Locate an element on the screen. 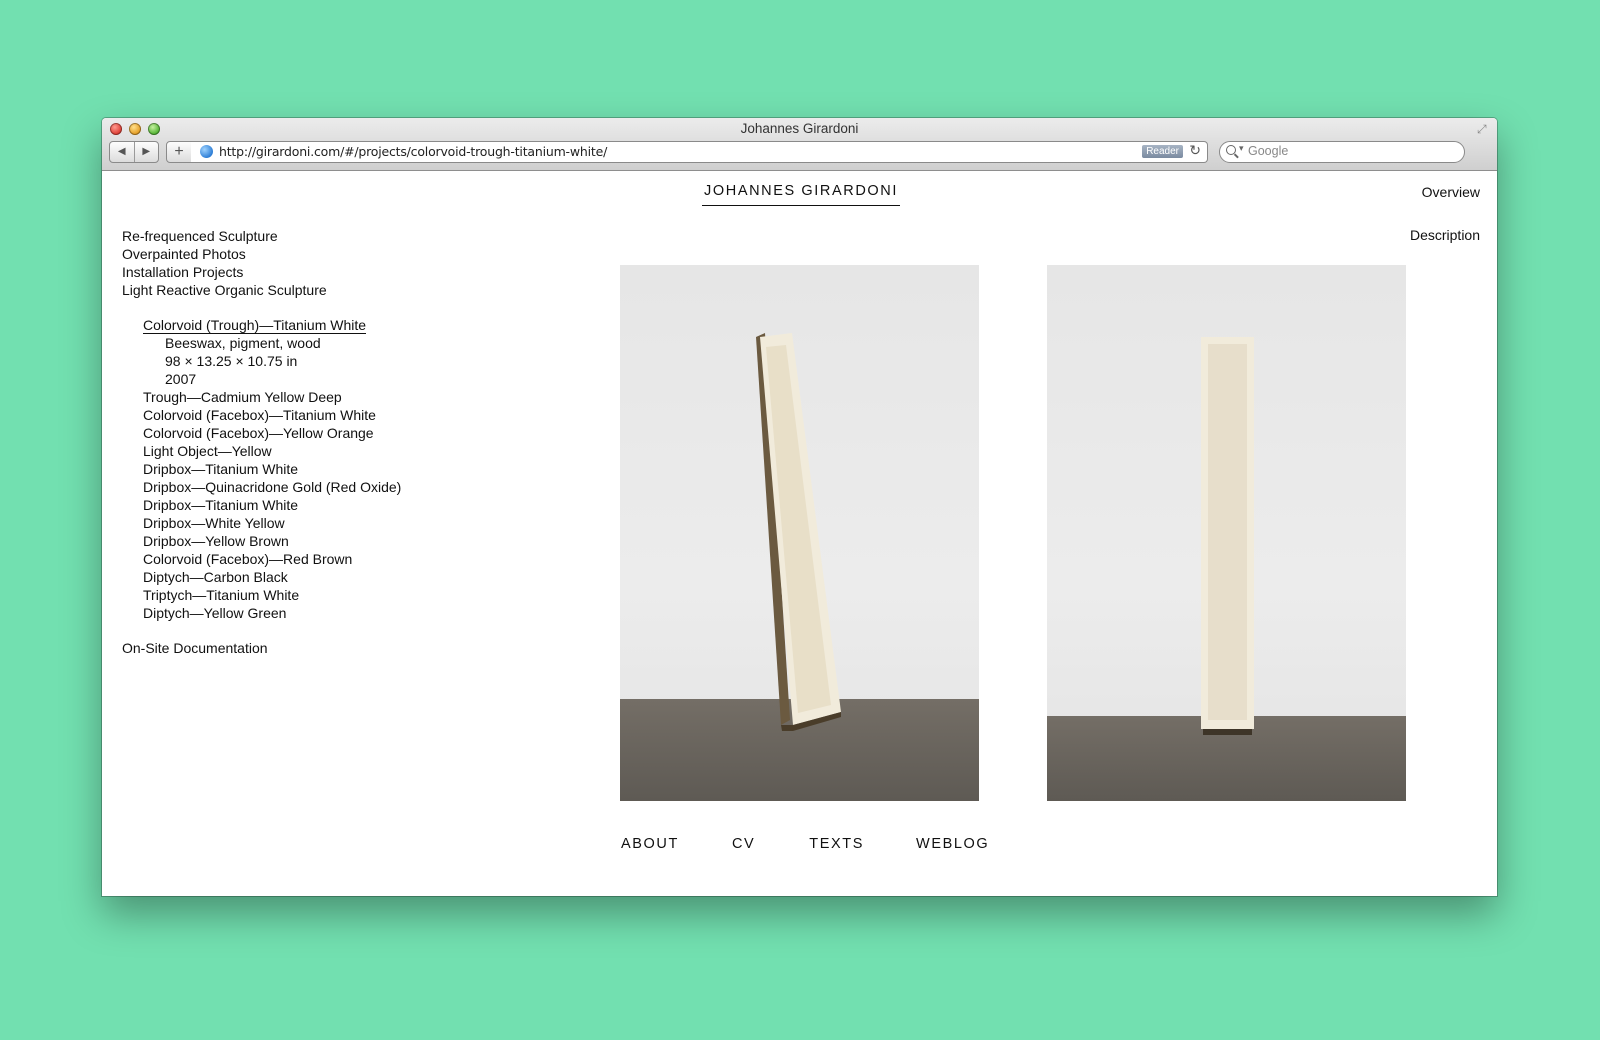 This screenshot has width=1600, height=1040. project-link: Light Object—Yellow is located at coordinates (261, 451).